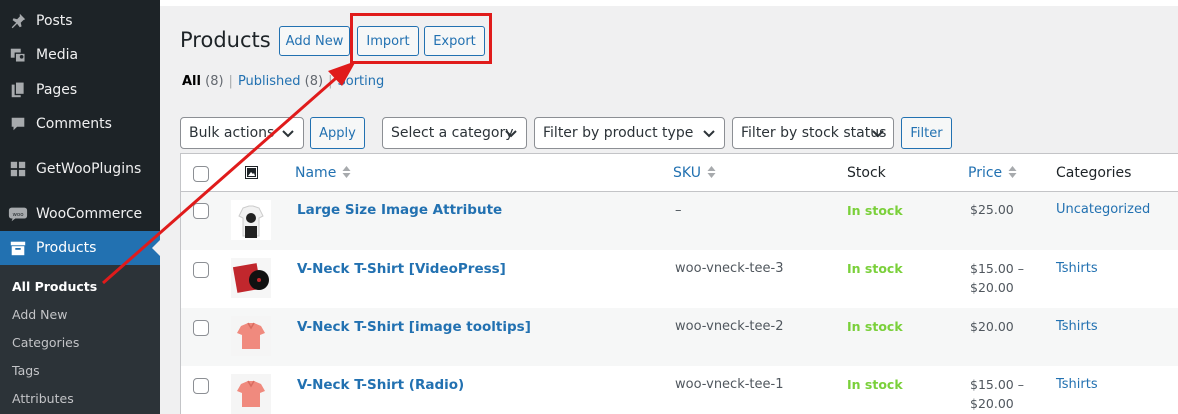 The width and height of the screenshot is (1178, 414). Describe the element at coordinates (18, 124) in the screenshot. I see `comment-icon` at that location.